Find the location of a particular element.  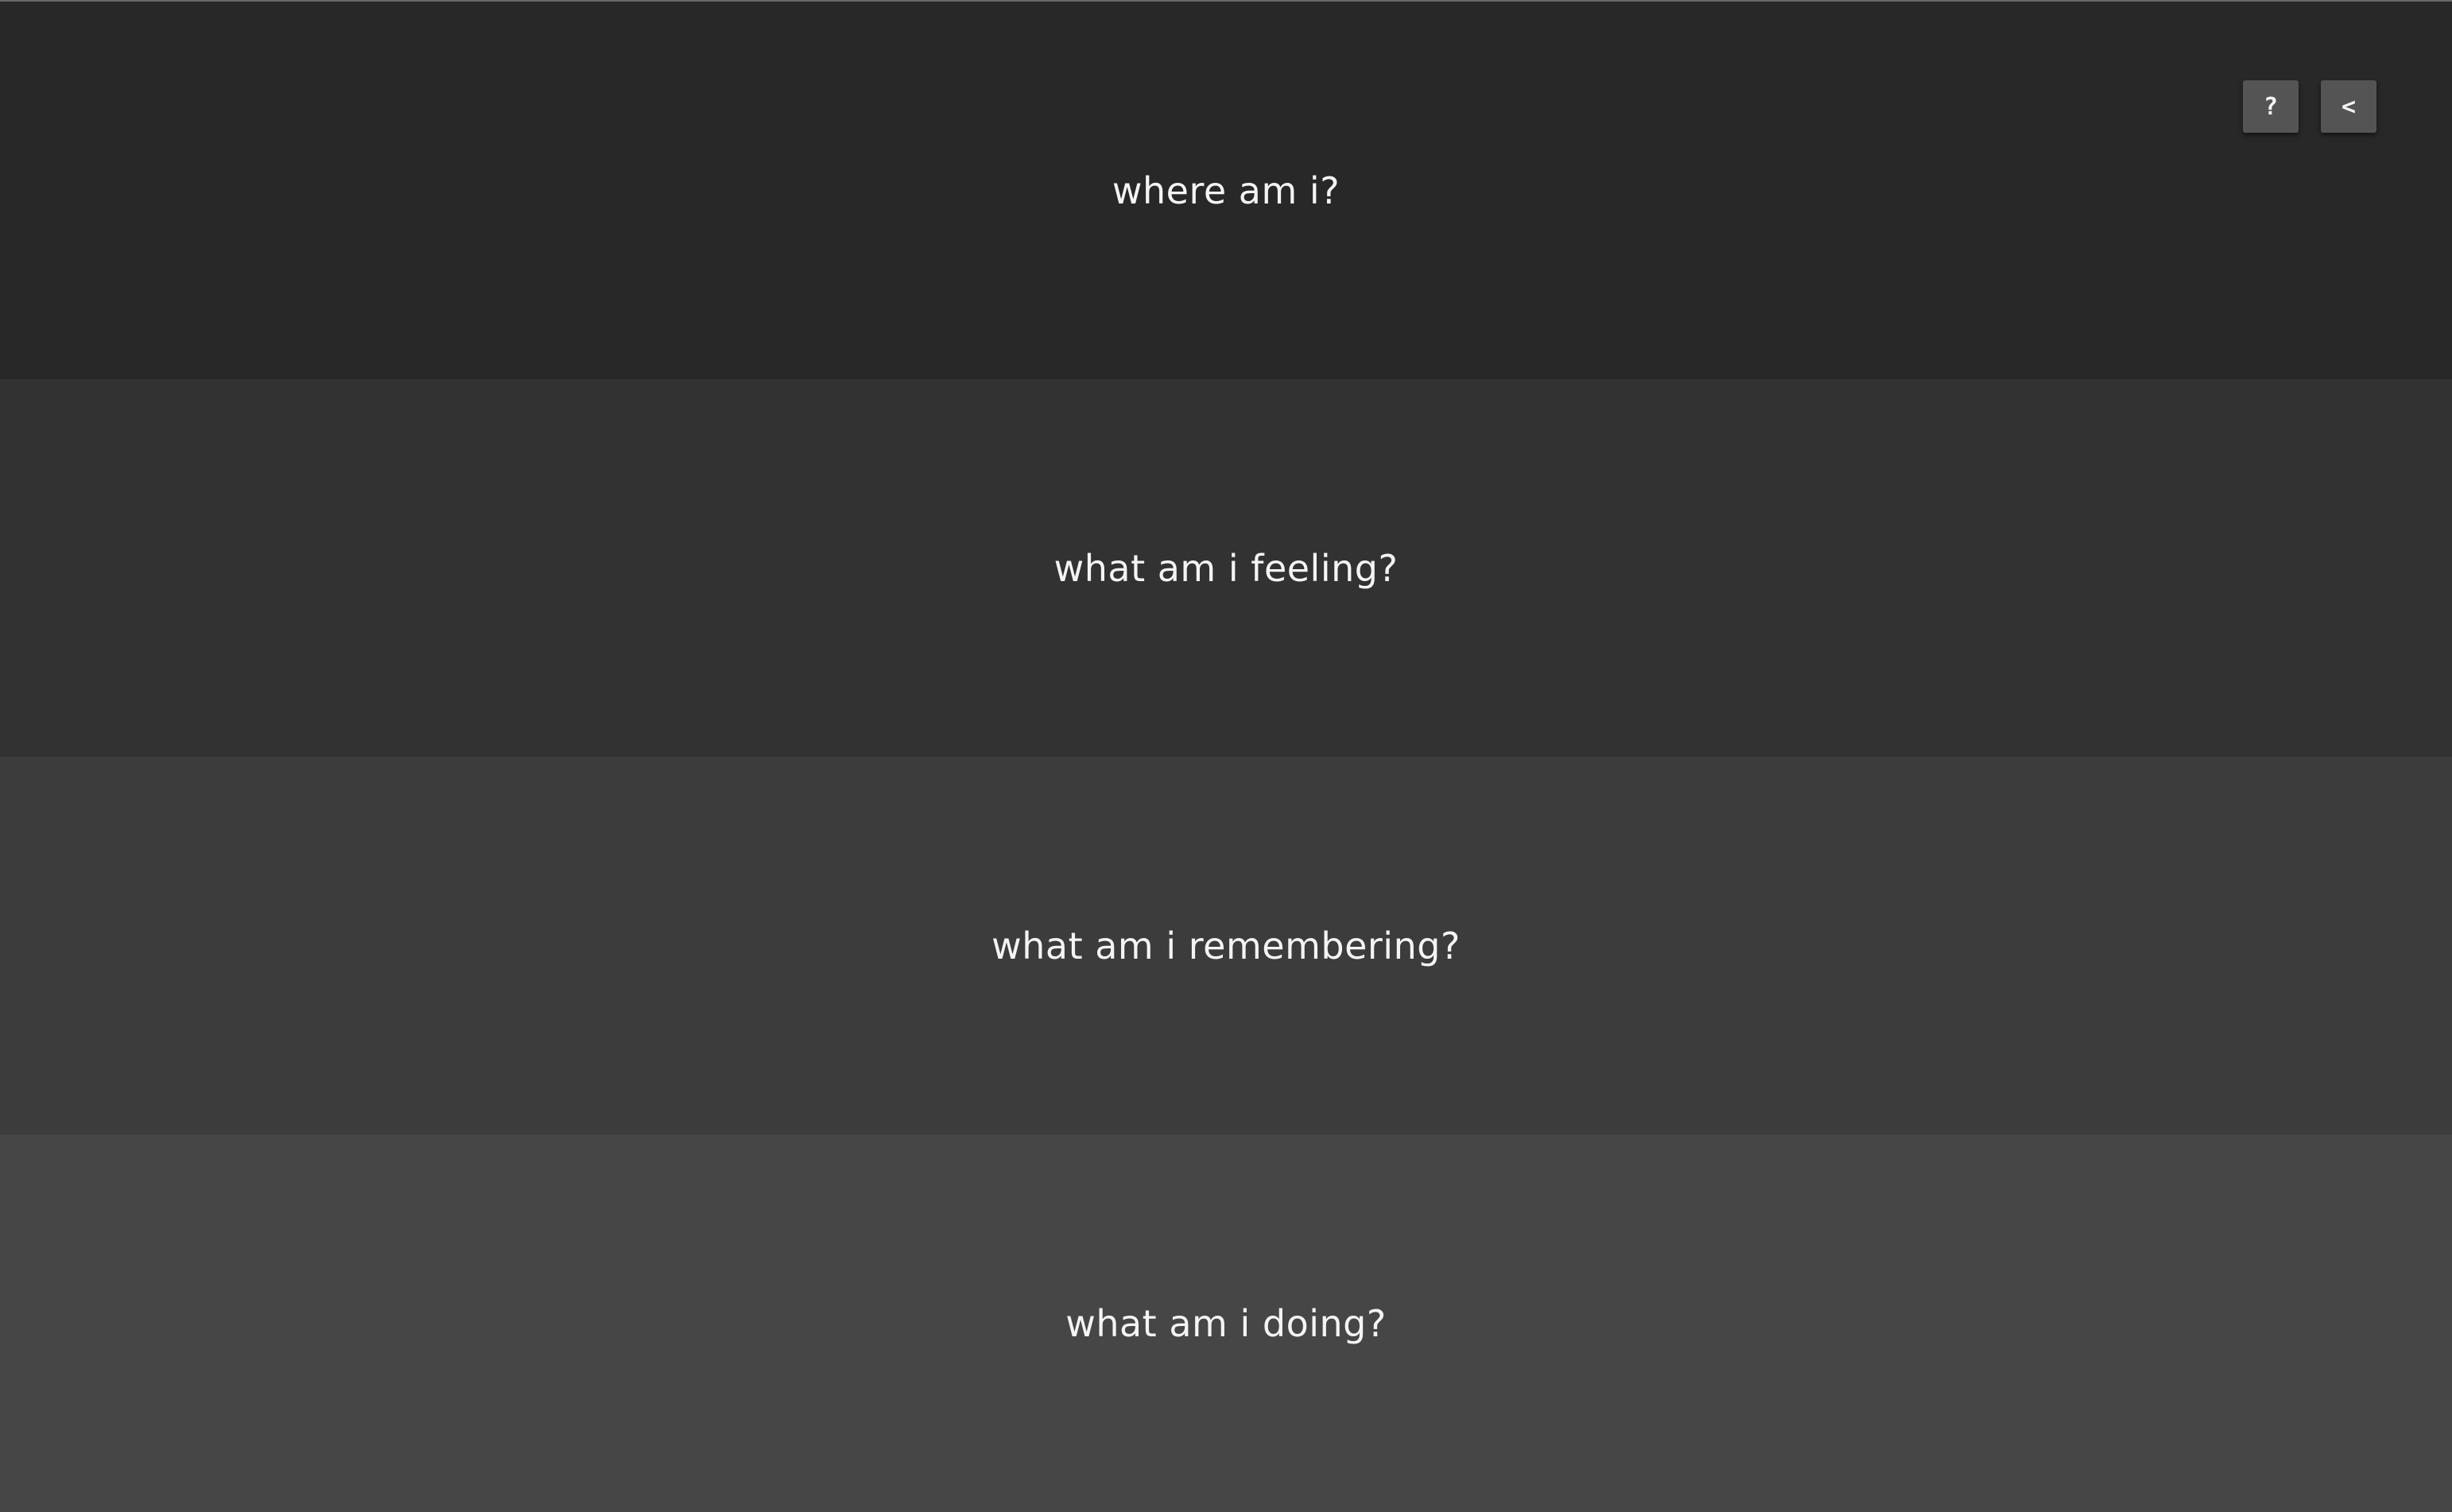

back-button: < is located at coordinates (2348, 107).